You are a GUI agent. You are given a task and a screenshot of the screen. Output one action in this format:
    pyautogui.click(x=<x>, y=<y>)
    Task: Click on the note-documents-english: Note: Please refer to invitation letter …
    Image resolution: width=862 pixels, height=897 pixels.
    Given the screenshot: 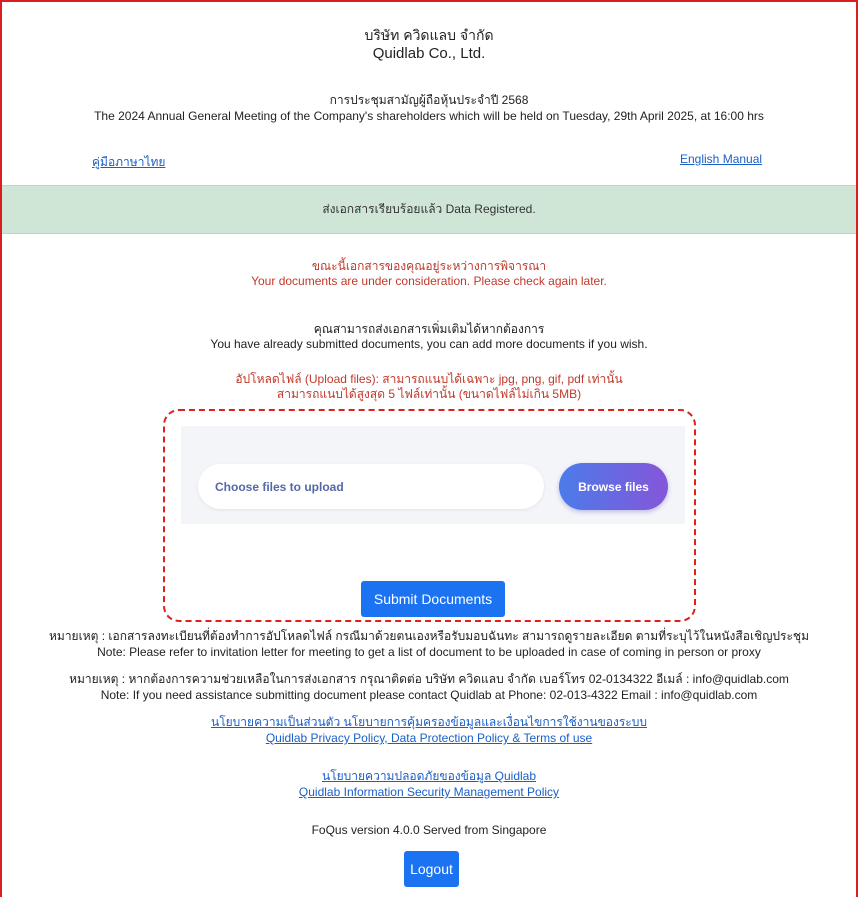 What is the action you would take?
    pyautogui.click(x=429, y=652)
    